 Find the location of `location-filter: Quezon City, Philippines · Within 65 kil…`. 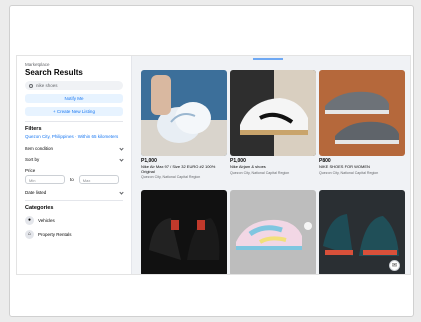

location-filter: Quezon City, Philippines · Within 65 kil… is located at coordinates (74, 137).